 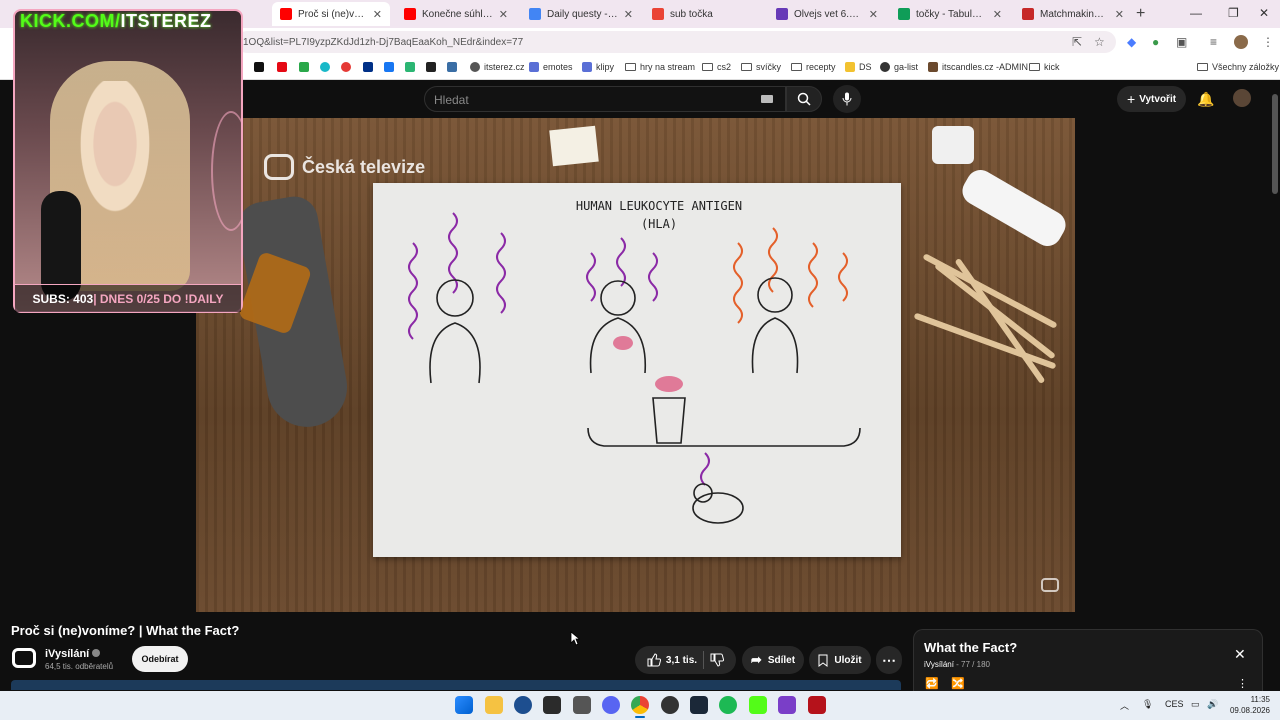 I want to click on bookmark-paypal-icon, so click(x=368, y=67).